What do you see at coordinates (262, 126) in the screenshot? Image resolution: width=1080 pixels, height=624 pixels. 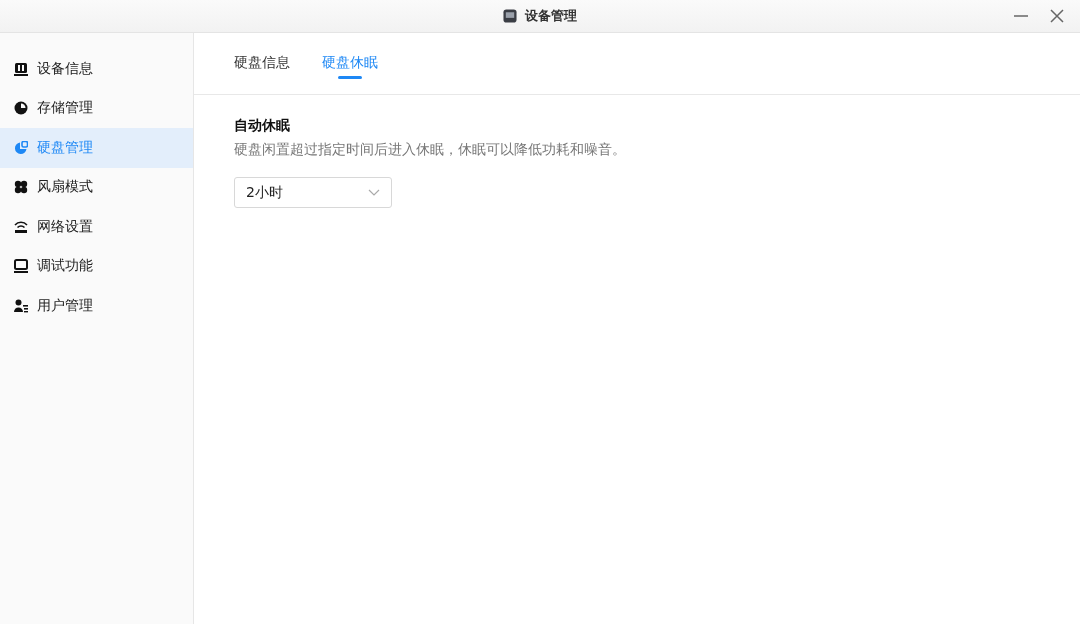 I see `section-title: 自动休眠` at bounding box center [262, 126].